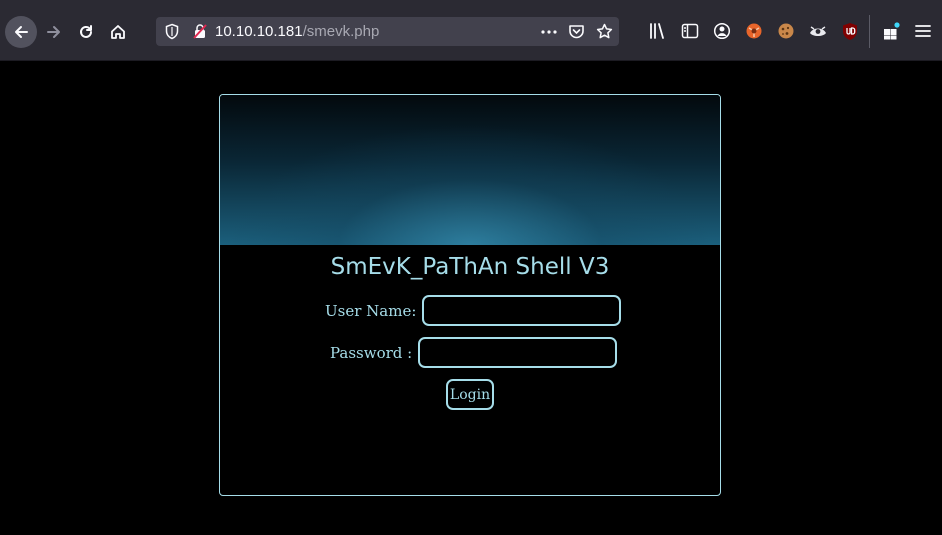 Image resolution: width=942 pixels, height=535 pixels. I want to click on arrow-left-icon, so click(21, 32).